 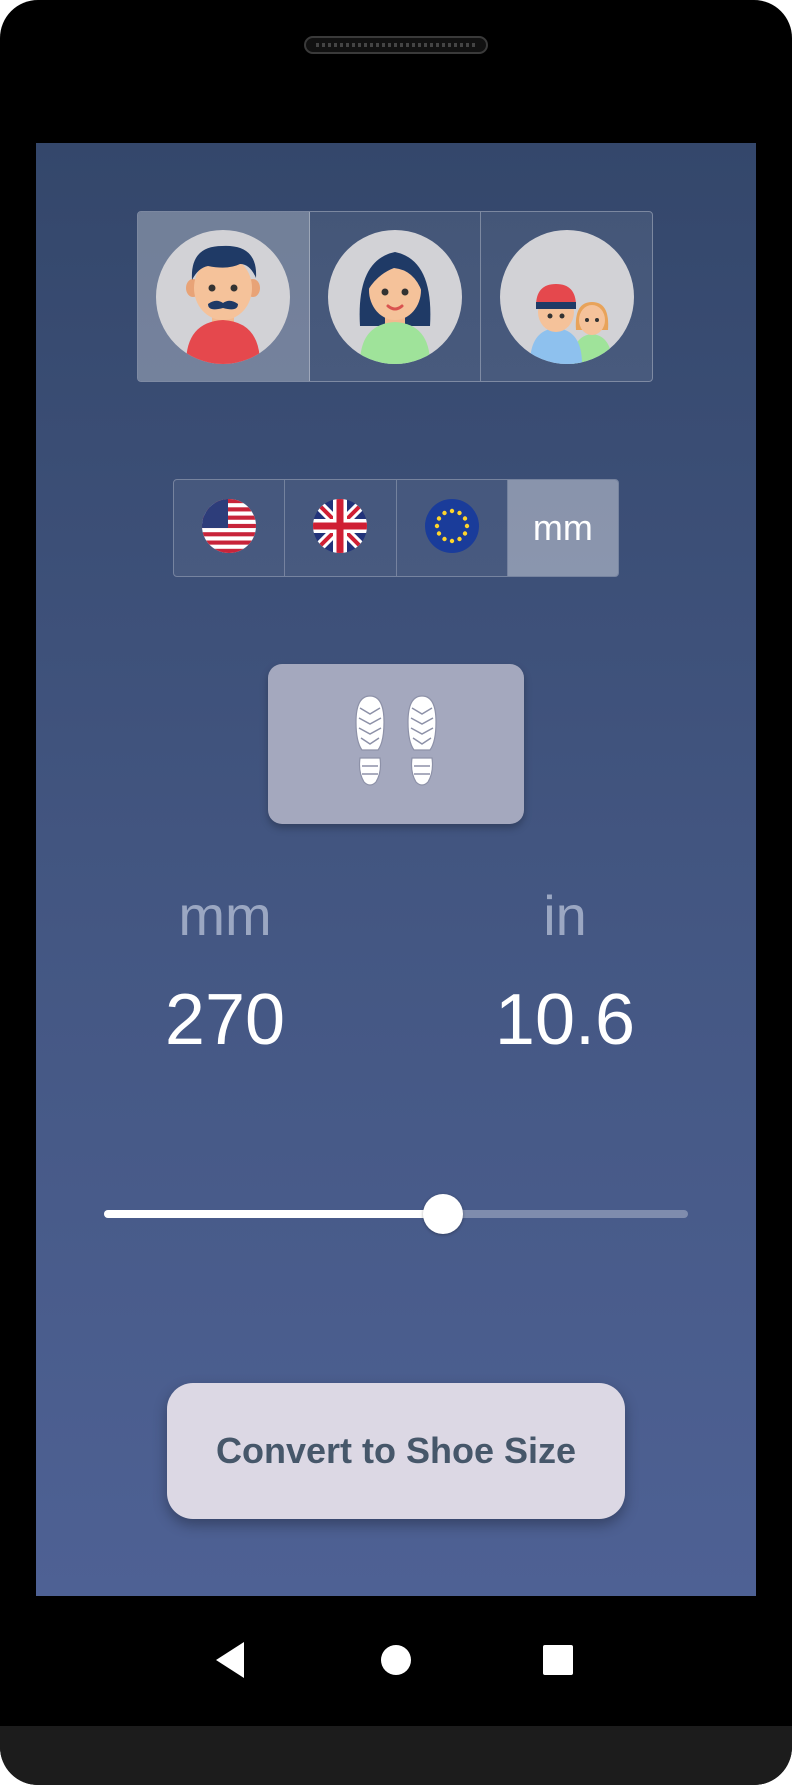 I want to click on slider-thumb, so click(x=442, y=1214).